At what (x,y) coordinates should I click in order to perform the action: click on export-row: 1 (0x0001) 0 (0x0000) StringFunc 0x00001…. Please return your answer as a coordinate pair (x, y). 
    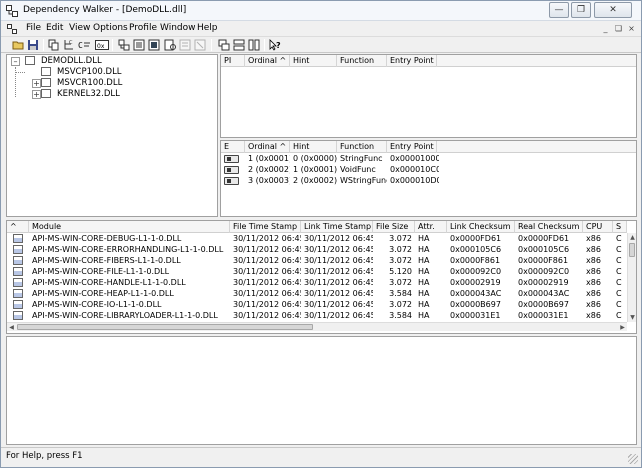
    Looking at the image, I should click on (428, 159).